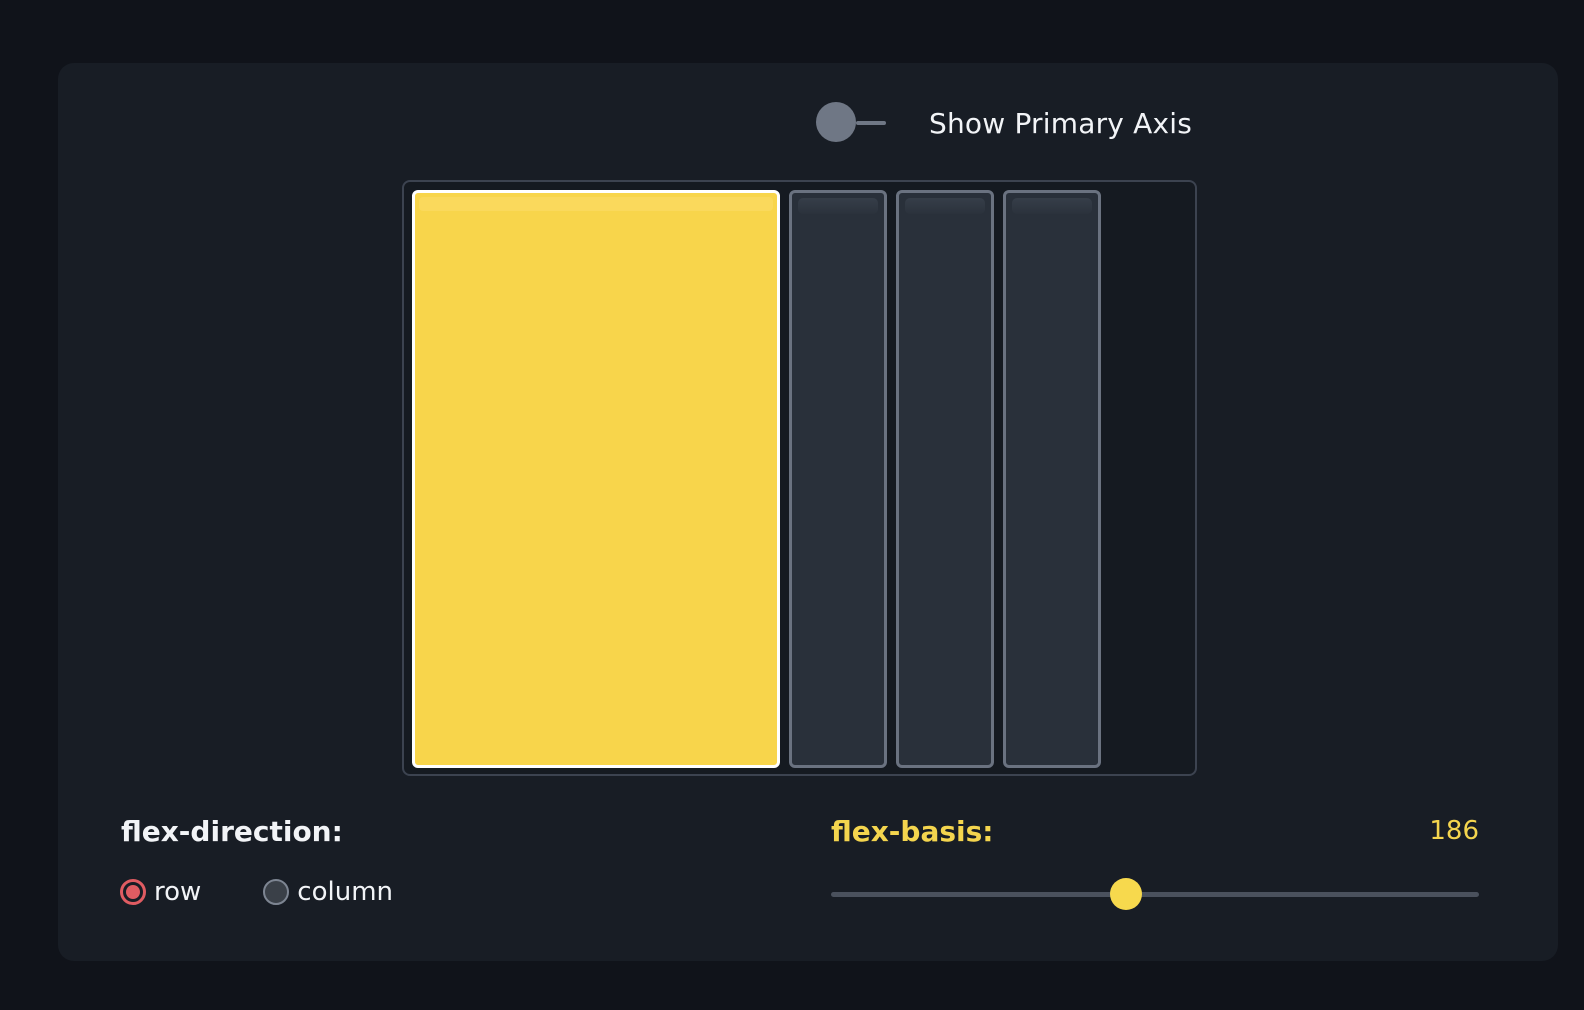 Image resolution: width=1584 pixels, height=1010 pixels. I want to click on radio-option-row: row, so click(160, 892).